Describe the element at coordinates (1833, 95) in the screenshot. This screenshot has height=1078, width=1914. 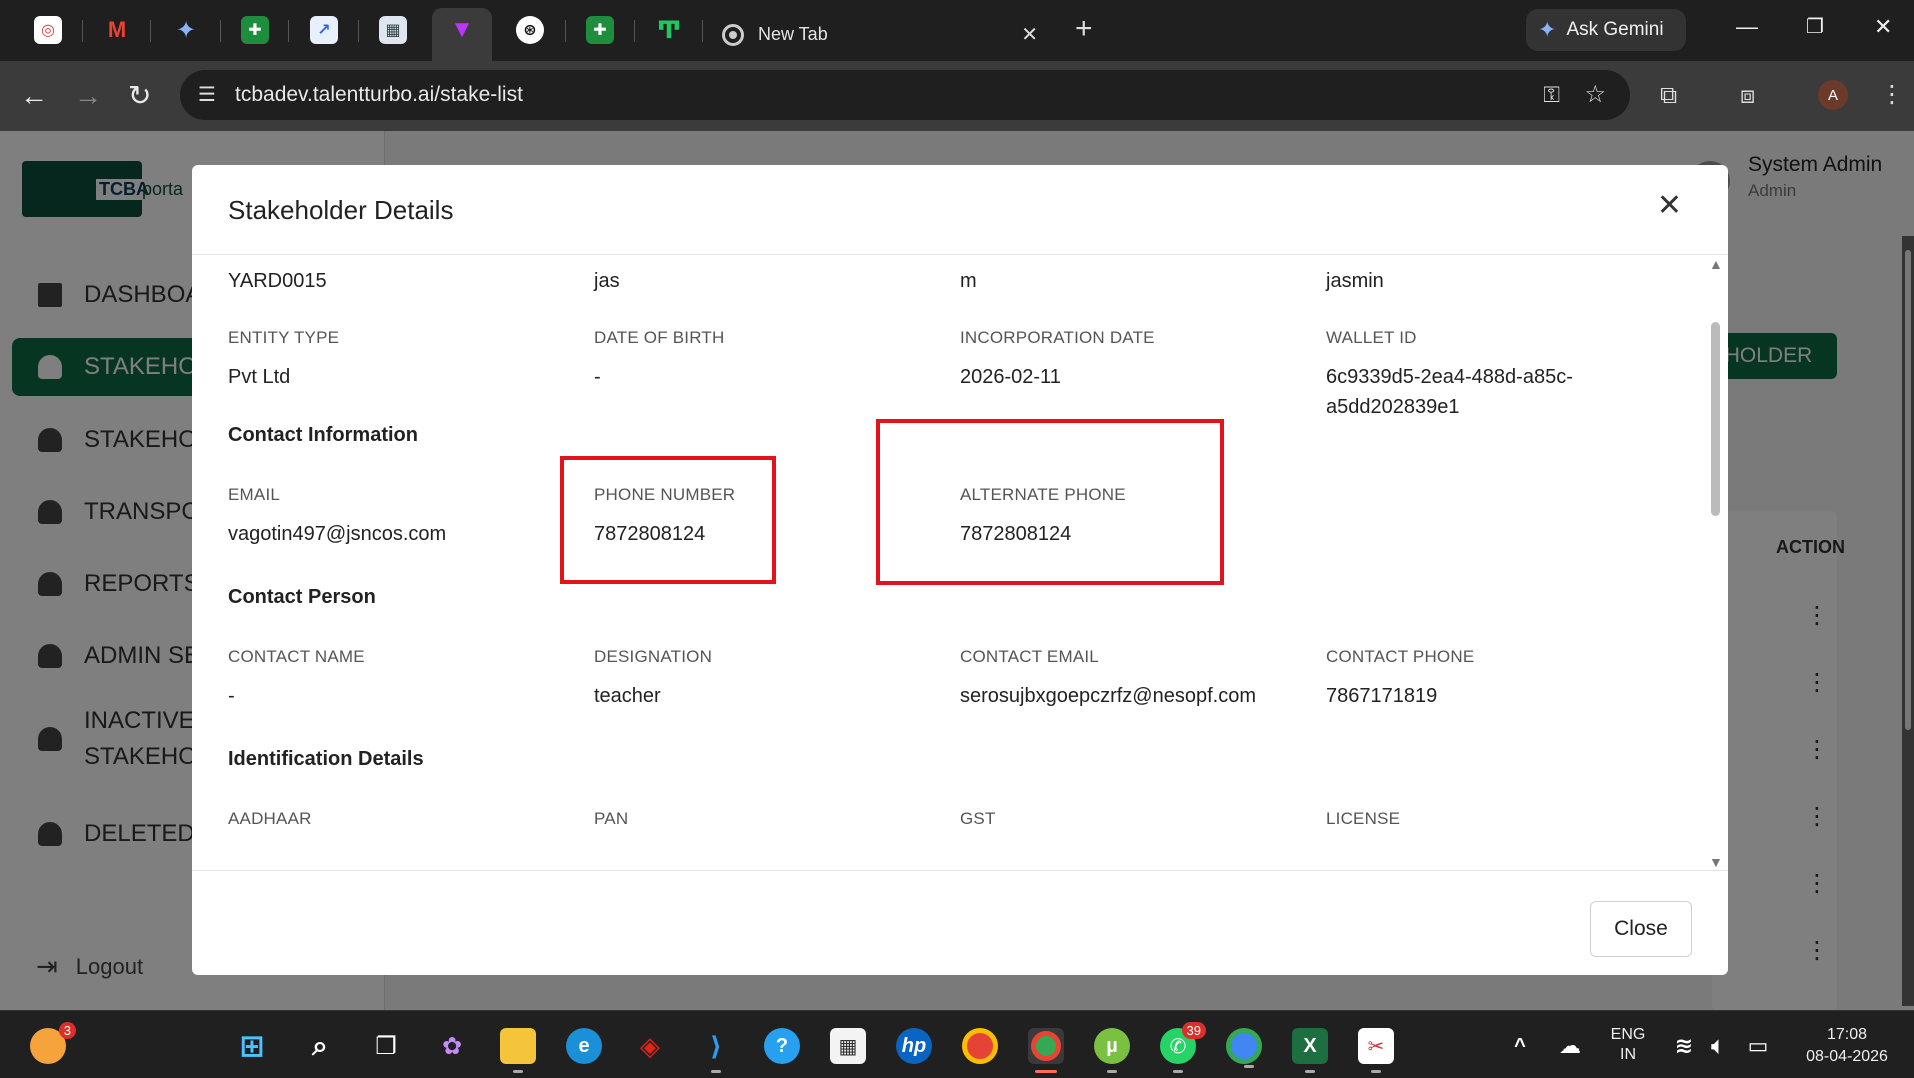
I see `profile-avatar: A` at that location.